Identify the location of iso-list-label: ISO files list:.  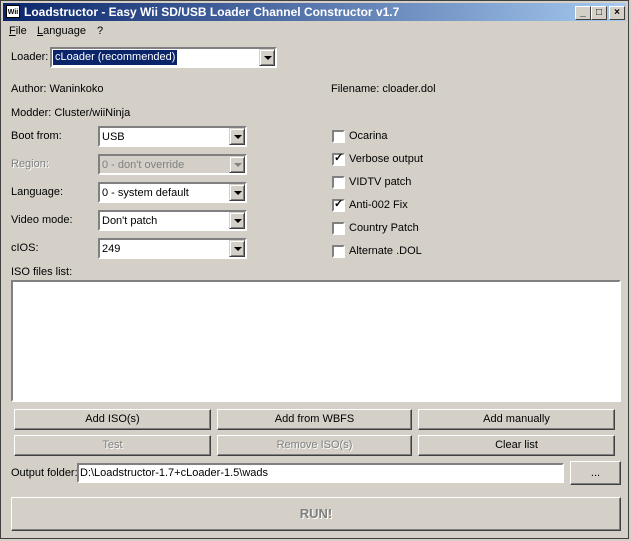
(42, 272).